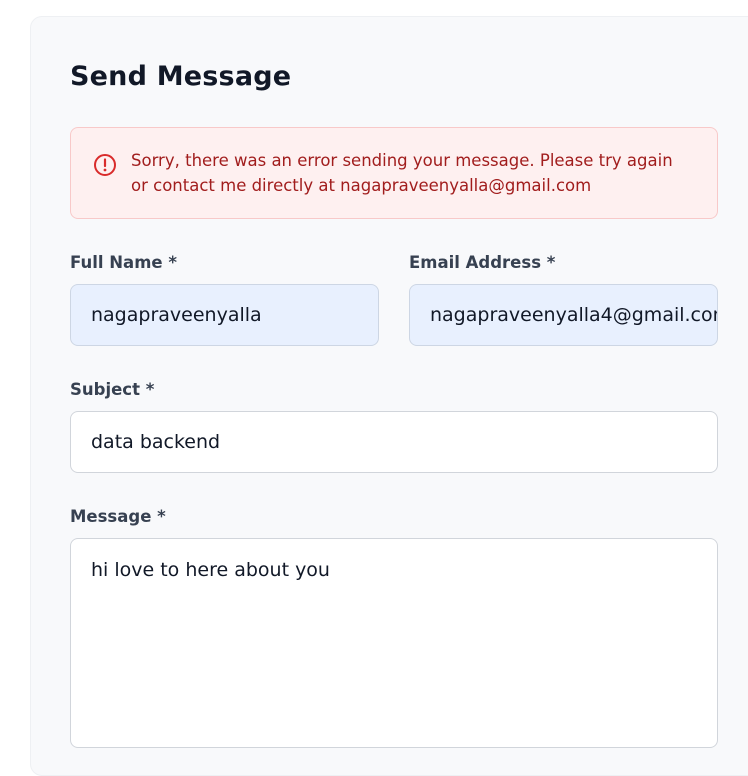  What do you see at coordinates (176, 315) in the screenshot?
I see `full-name-value: nagapraveenyalla` at bounding box center [176, 315].